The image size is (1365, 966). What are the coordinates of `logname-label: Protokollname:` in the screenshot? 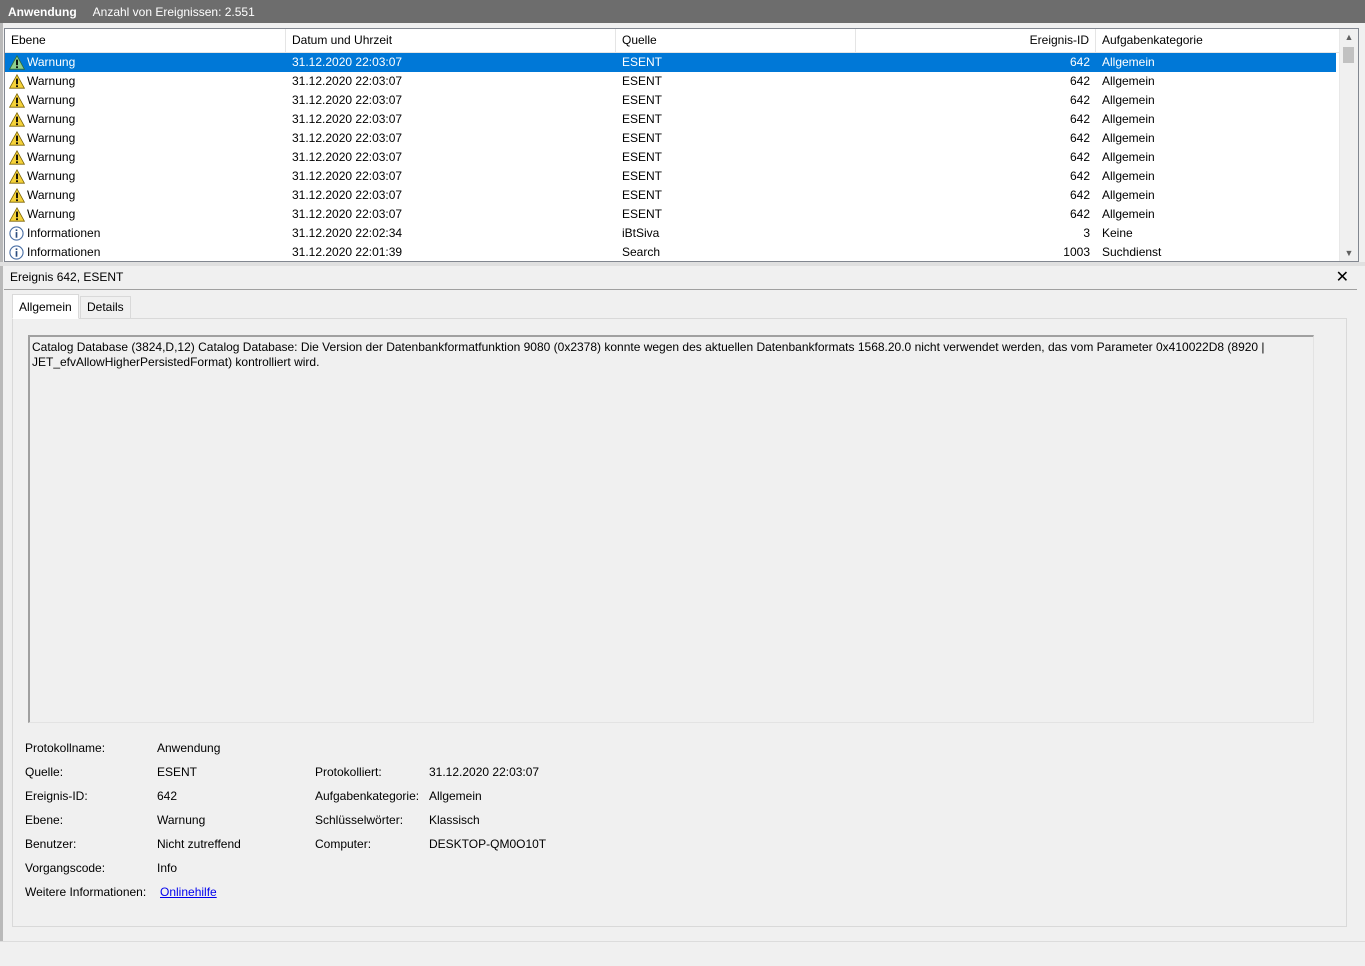 It's located at (65, 748).